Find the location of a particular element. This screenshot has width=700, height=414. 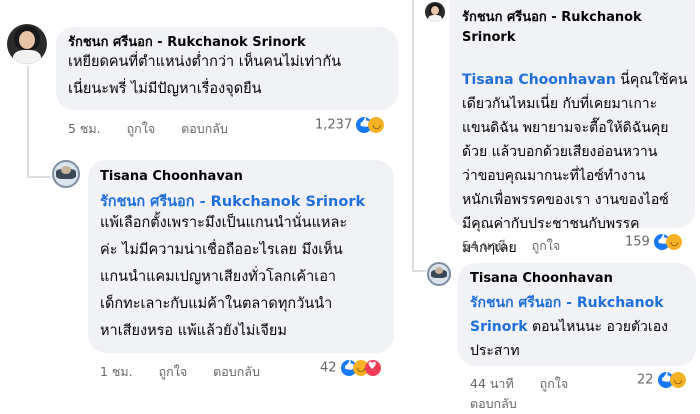

reply-actions: 44 นาที ถูกใจ is located at coordinates (530, 384).